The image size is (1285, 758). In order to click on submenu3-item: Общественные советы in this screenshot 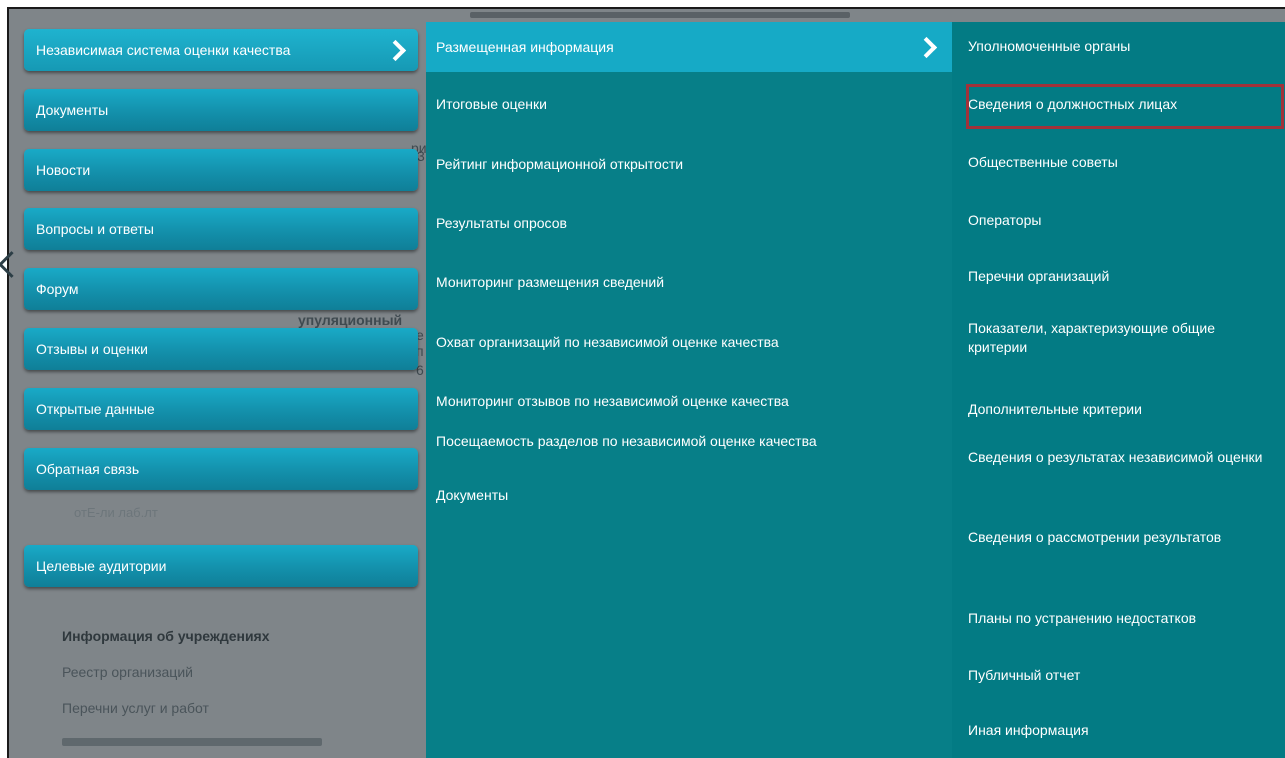, I will do `click(1123, 162)`.